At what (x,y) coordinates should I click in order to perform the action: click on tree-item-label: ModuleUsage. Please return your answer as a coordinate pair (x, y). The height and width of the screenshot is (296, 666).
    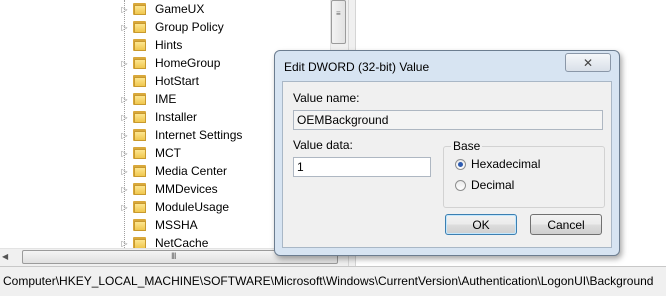
    Looking at the image, I should click on (192, 207).